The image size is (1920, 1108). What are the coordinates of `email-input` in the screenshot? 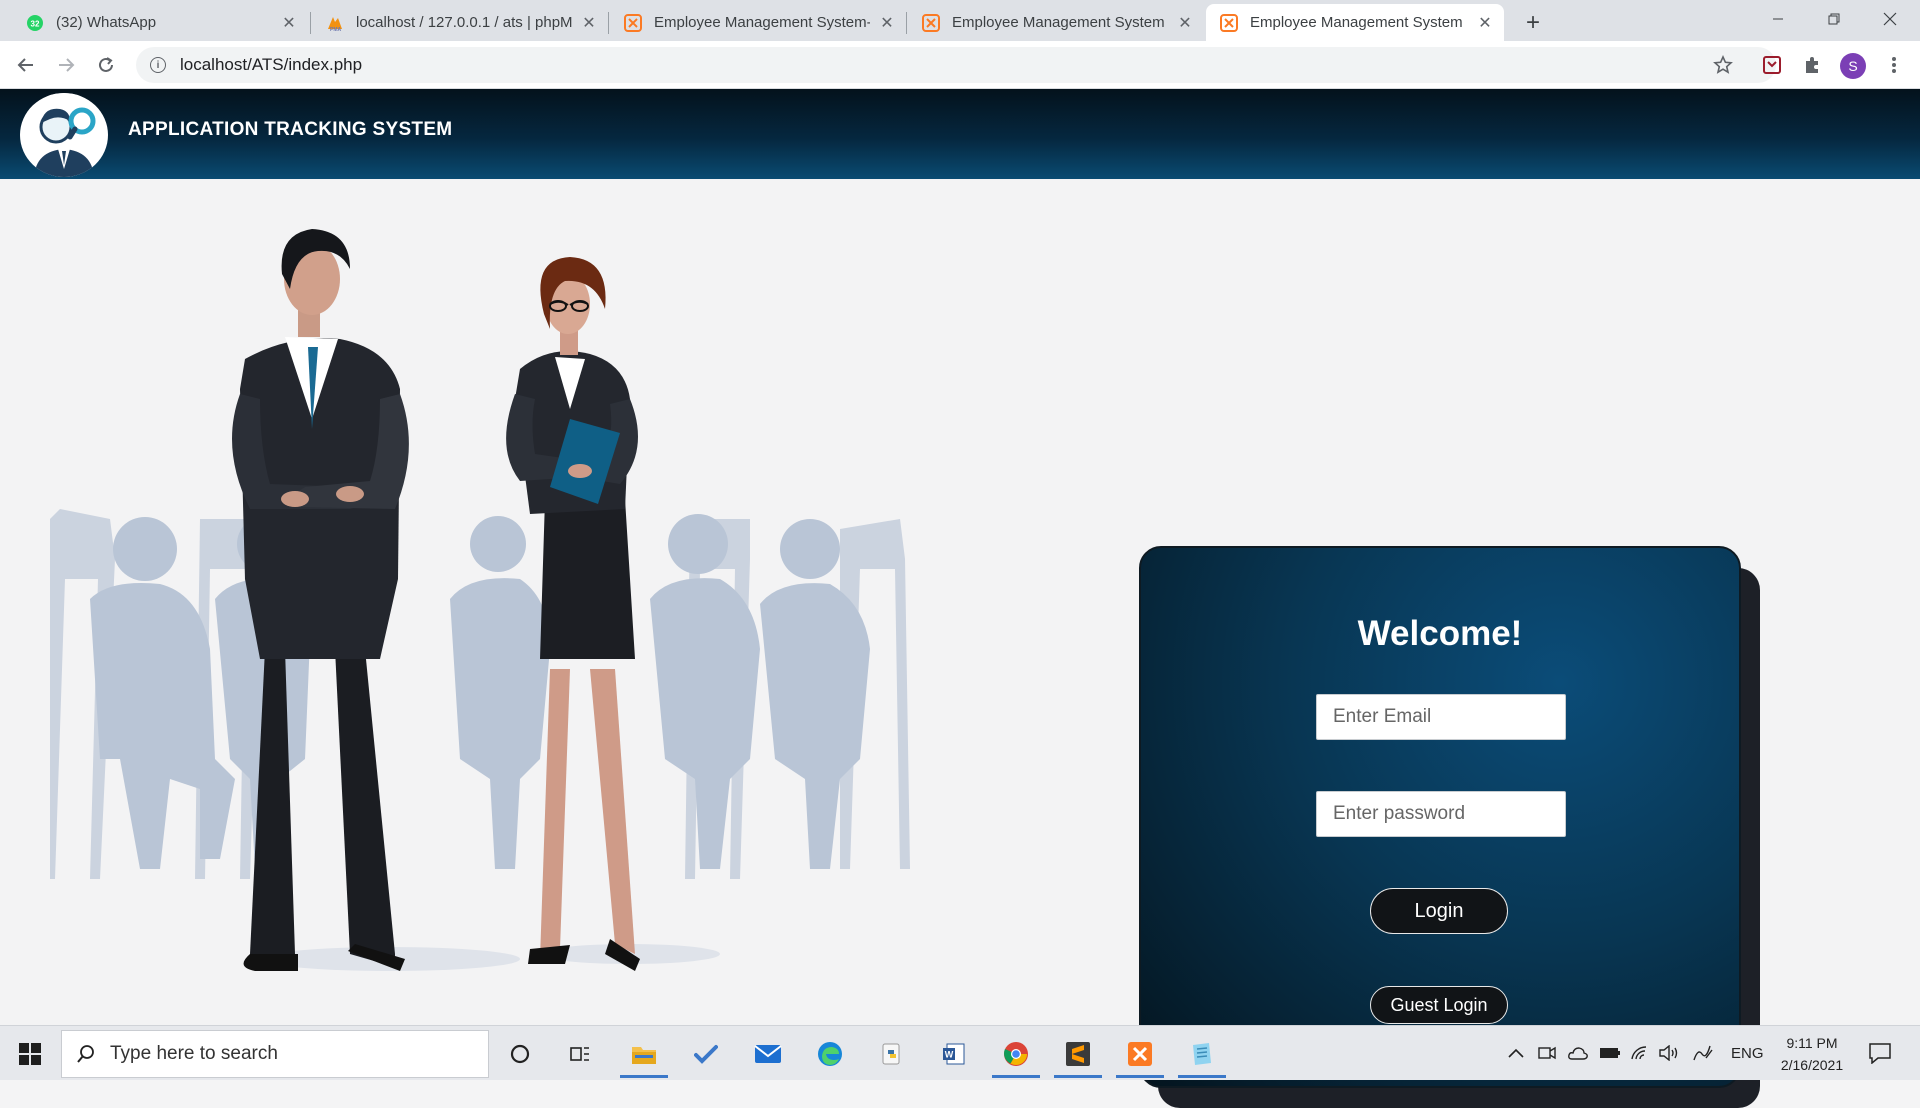 It's located at (1441, 717).